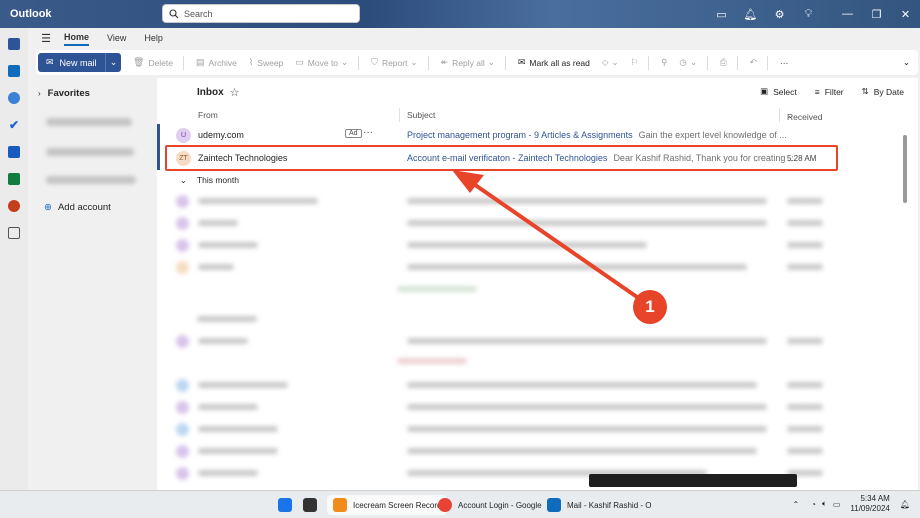  I want to click on word-app-icon, so click(14, 151).